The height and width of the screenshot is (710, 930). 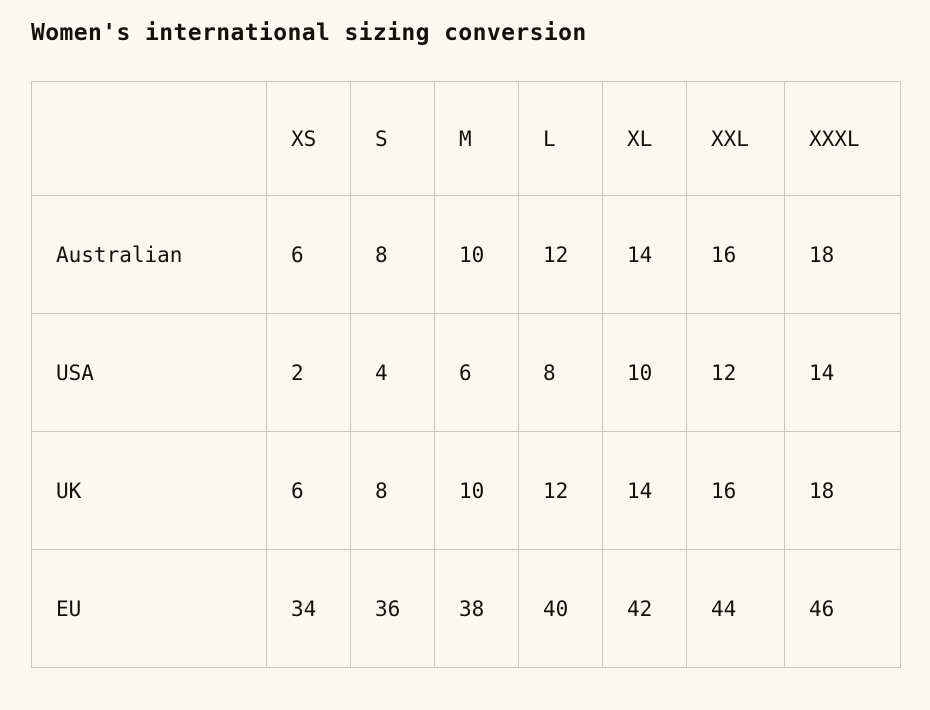 I want to click on cell-eu-xs: 34, so click(x=308, y=608).